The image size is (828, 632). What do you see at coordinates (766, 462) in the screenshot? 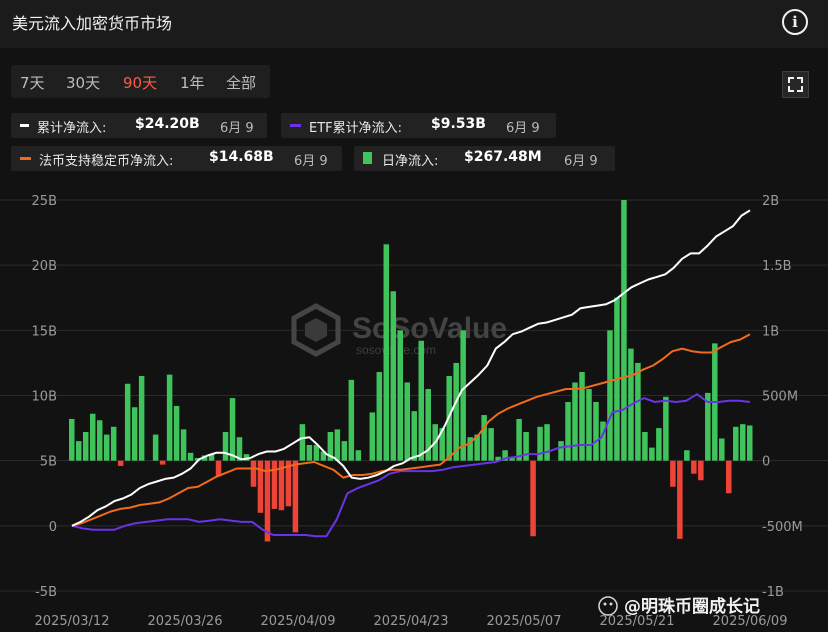
I see `y-right-tick-label: 0` at bounding box center [766, 462].